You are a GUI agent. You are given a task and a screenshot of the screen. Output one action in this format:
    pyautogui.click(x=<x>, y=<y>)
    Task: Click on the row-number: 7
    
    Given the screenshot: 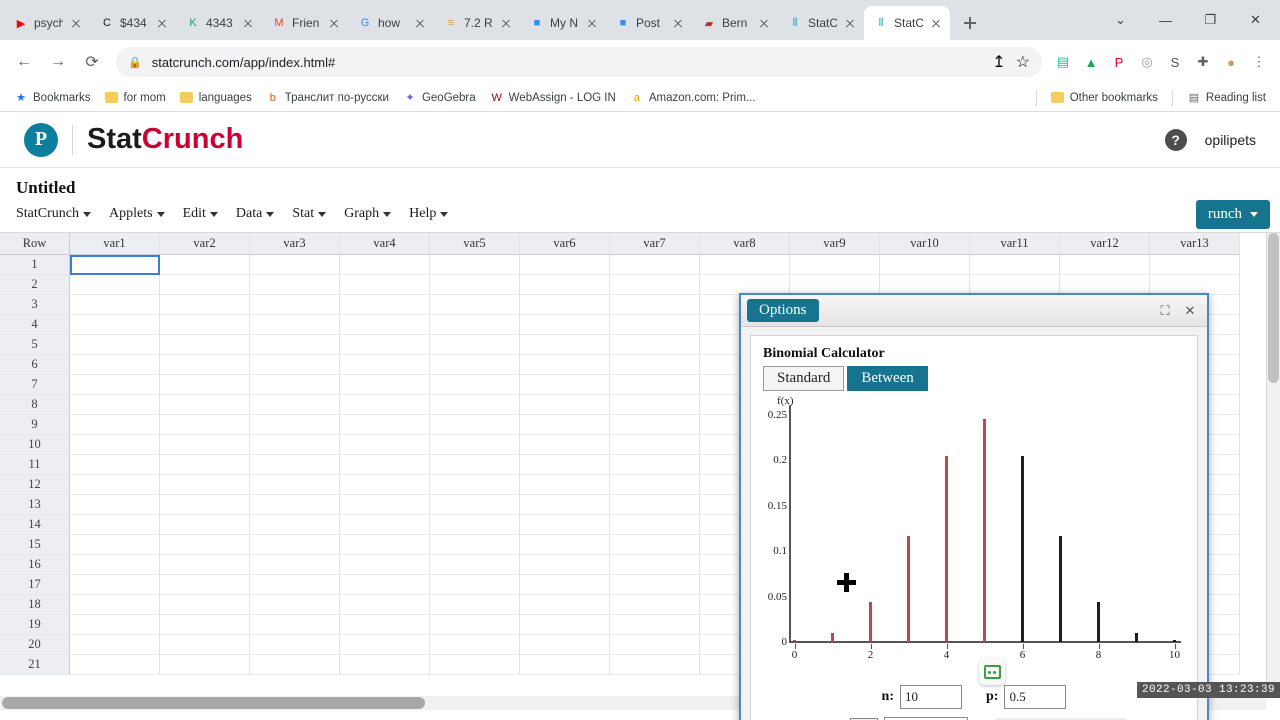 What is the action you would take?
    pyautogui.click(x=35, y=385)
    